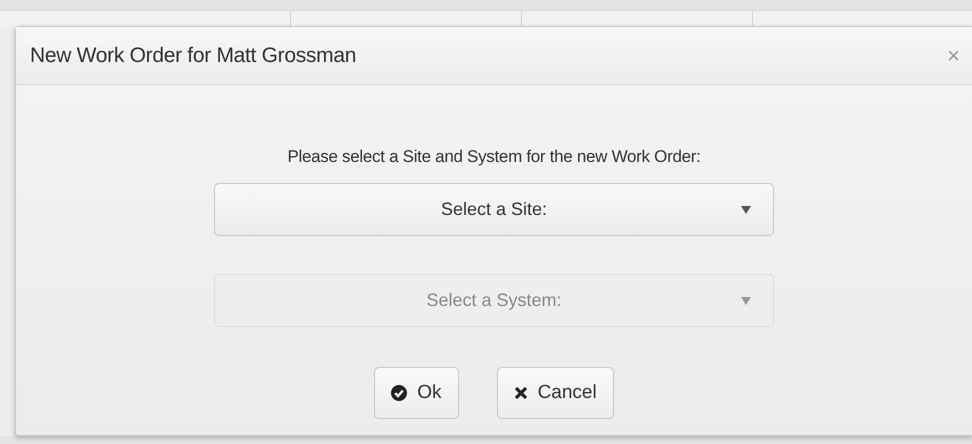  I want to click on close-icon, so click(521, 393).